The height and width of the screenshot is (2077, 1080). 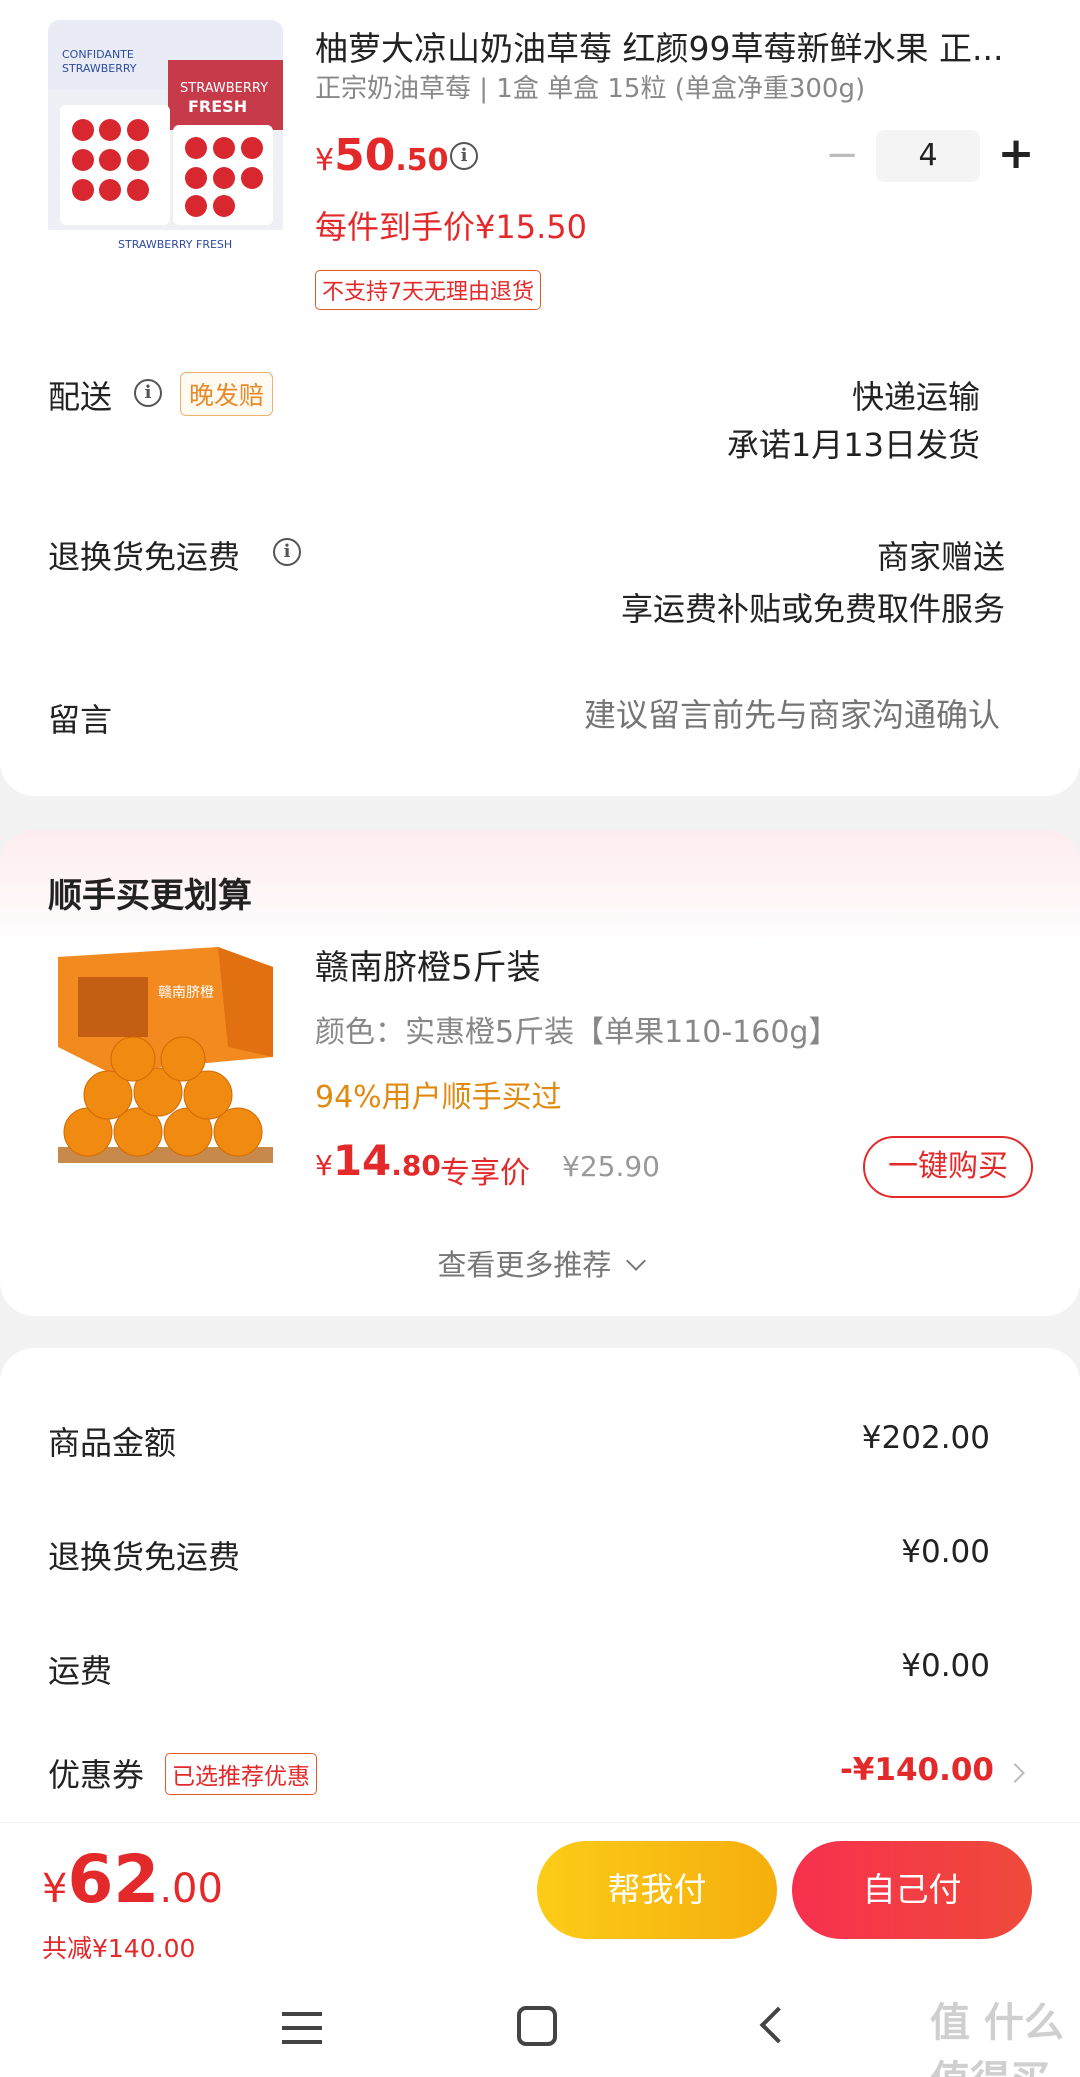 What do you see at coordinates (55, 1889) in the screenshot?
I see `total-symbol: ¥` at bounding box center [55, 1889].